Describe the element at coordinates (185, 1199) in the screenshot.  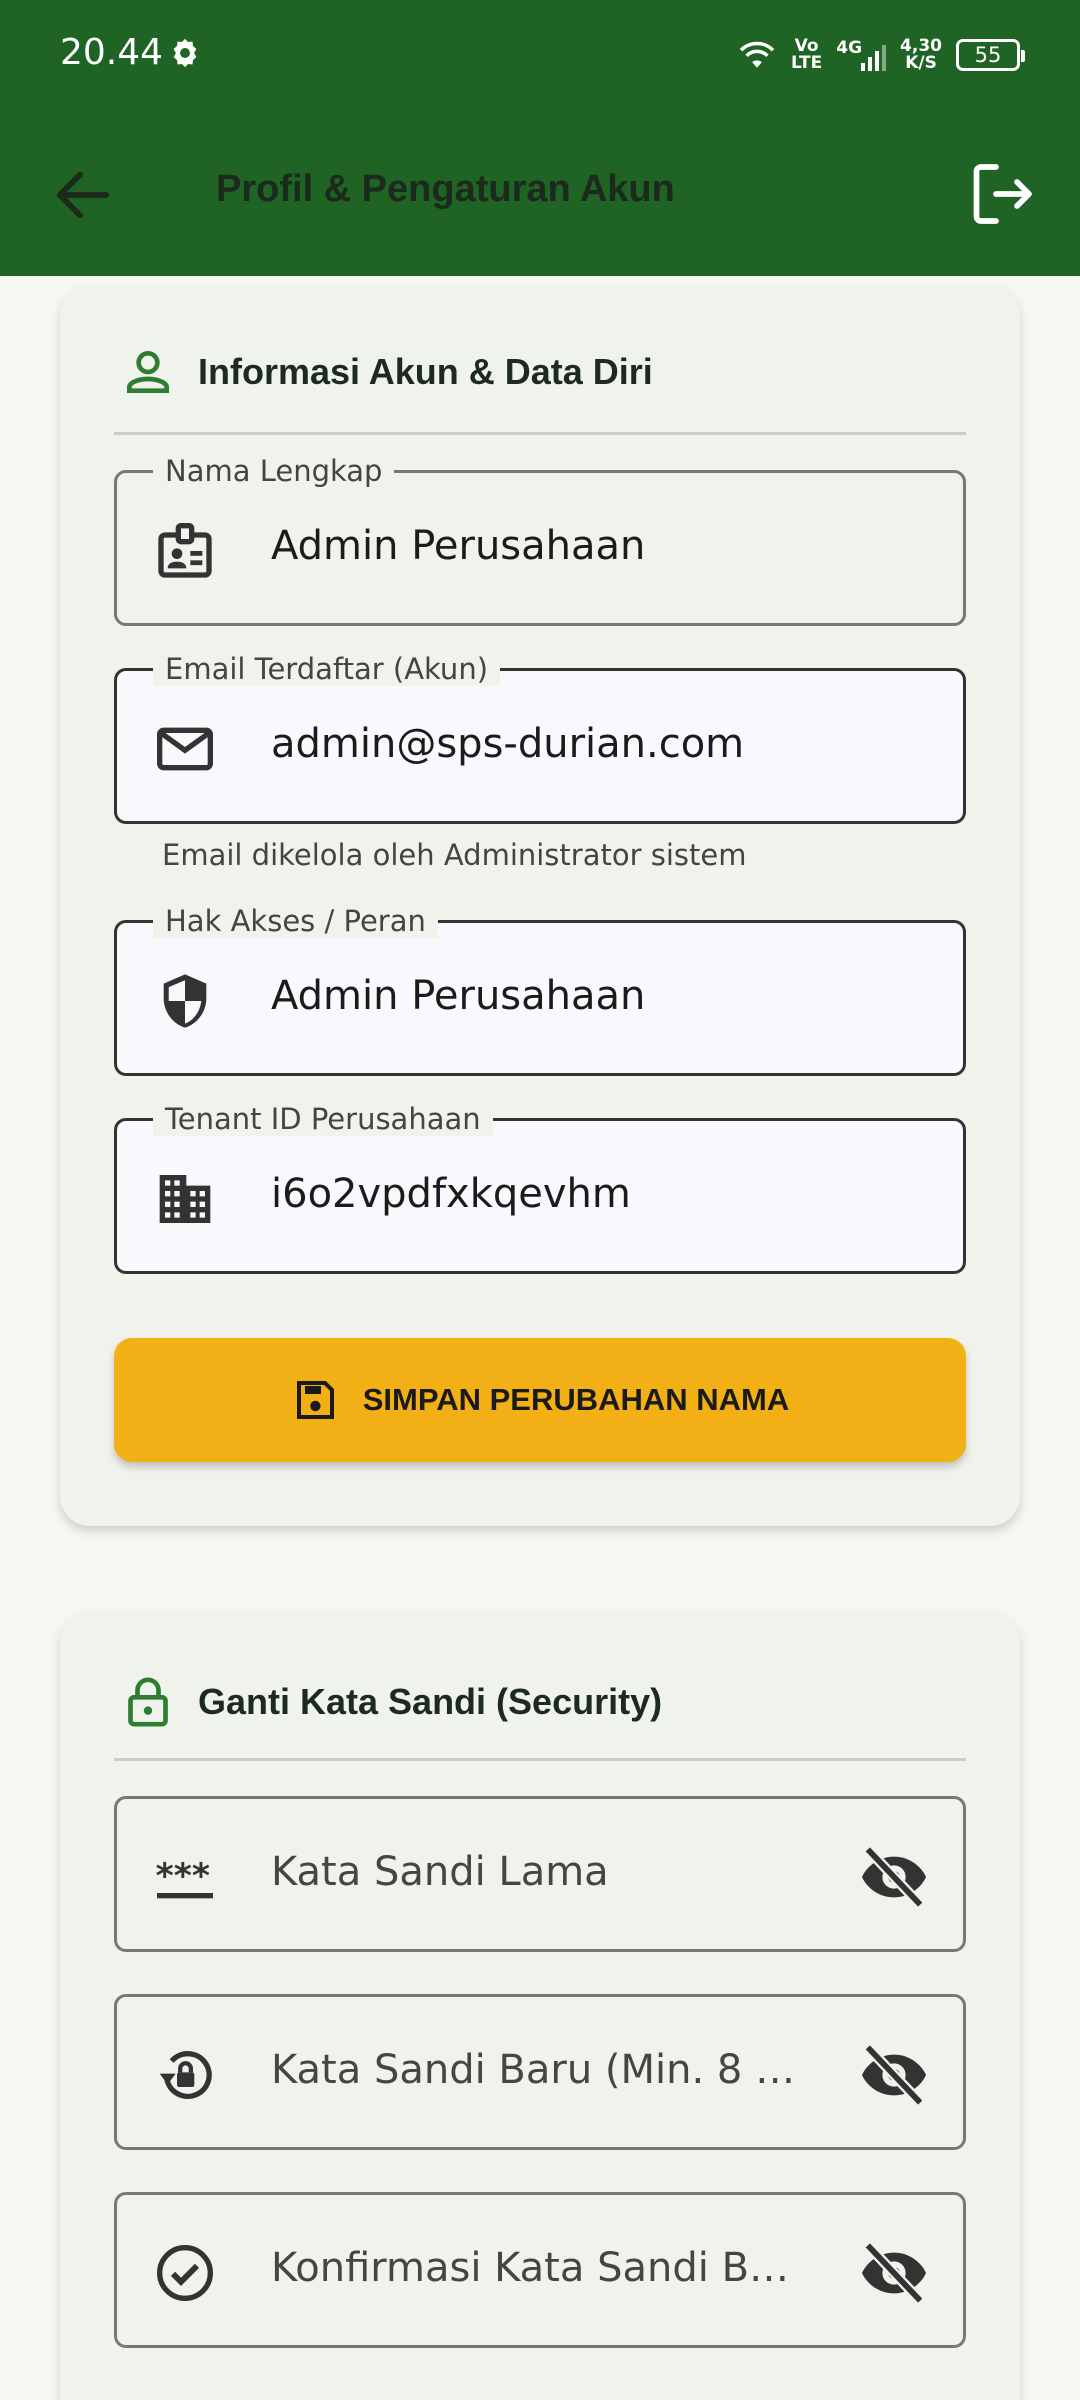
I see `building-icon` at that location.